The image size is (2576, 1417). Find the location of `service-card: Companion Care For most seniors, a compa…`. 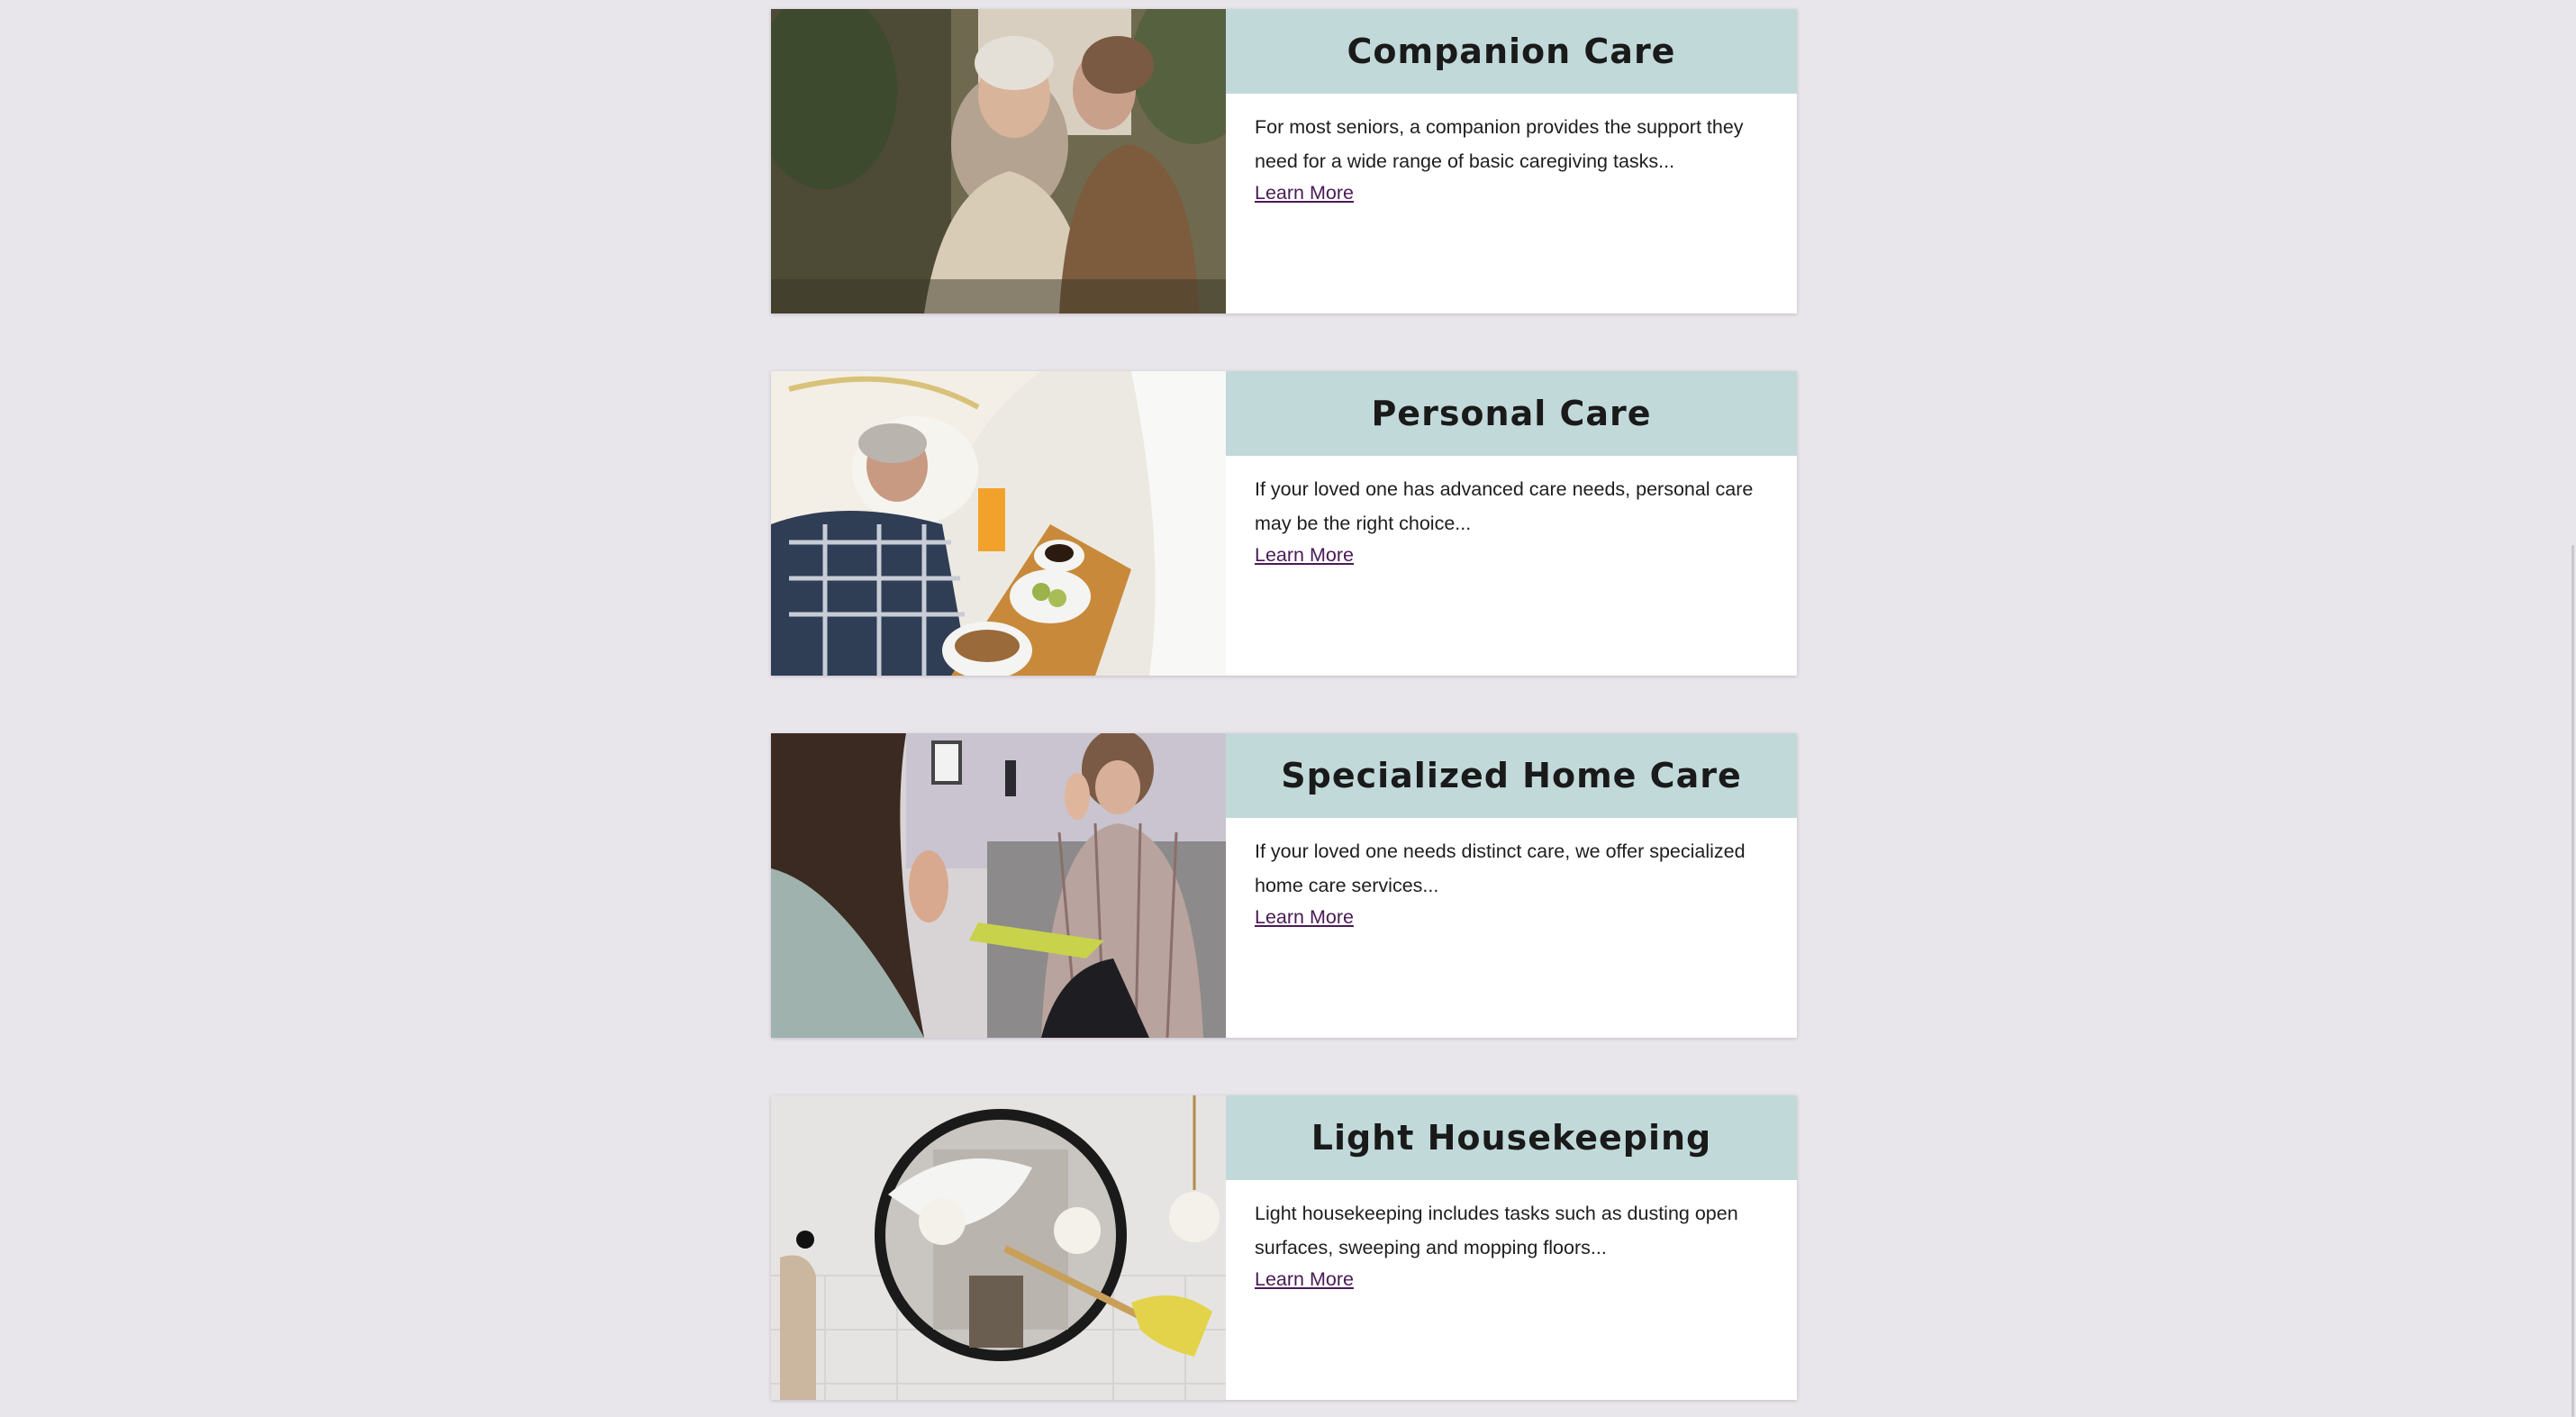

service-card: Companion Care For most seniors, a compa… is located at coordinates (1284, 161).